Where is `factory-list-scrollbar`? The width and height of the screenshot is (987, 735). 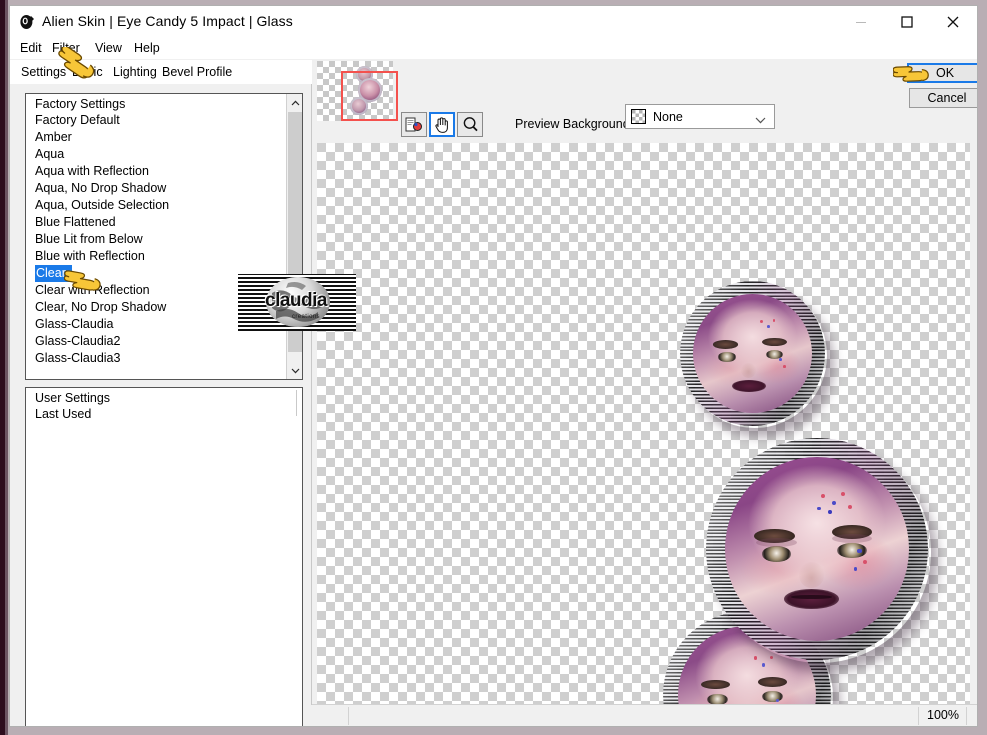
factory-list-scrollbar is located at coordinates (294, 236).